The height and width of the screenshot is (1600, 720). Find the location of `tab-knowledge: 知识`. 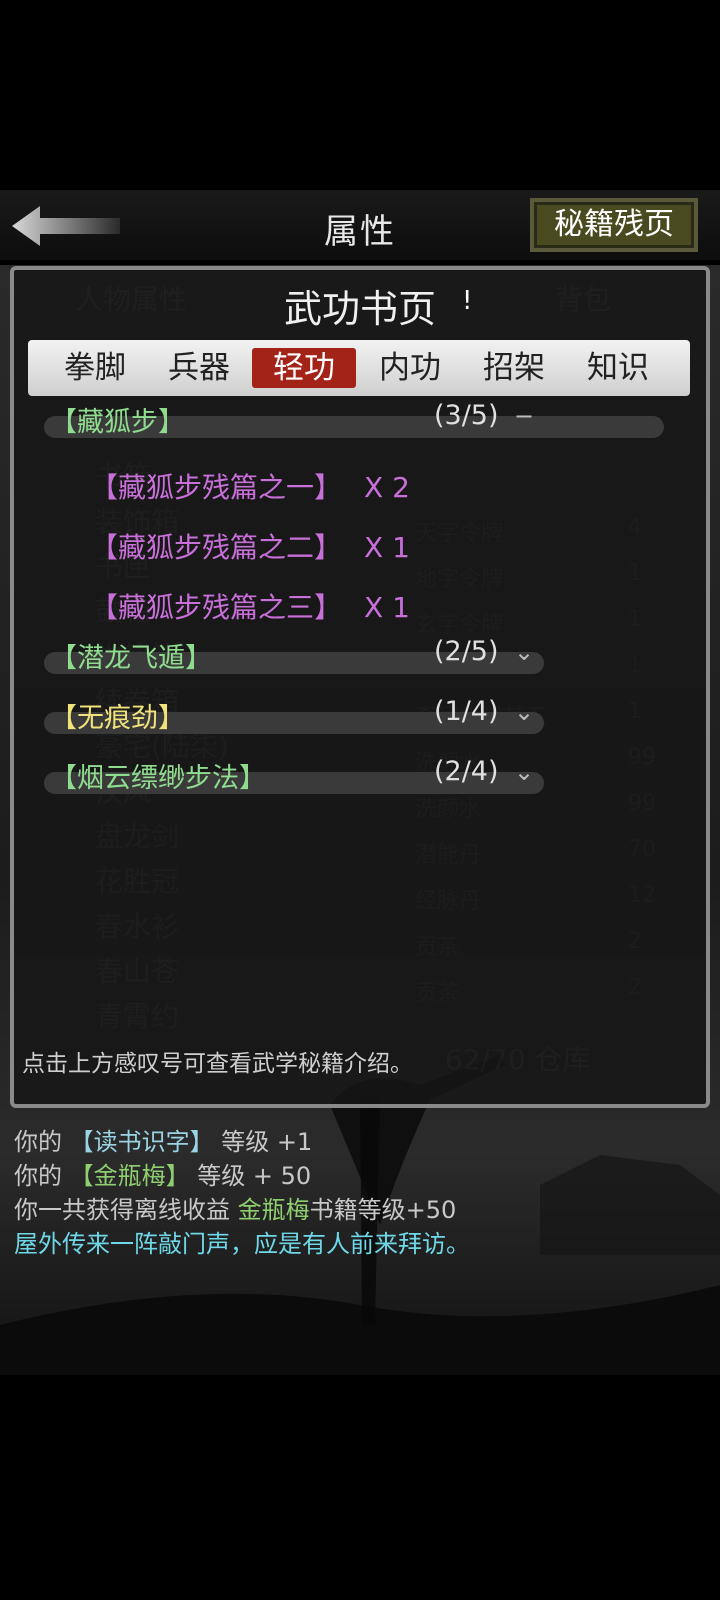

tab-knowledge: 知识 is located at coordinates (618, 368).